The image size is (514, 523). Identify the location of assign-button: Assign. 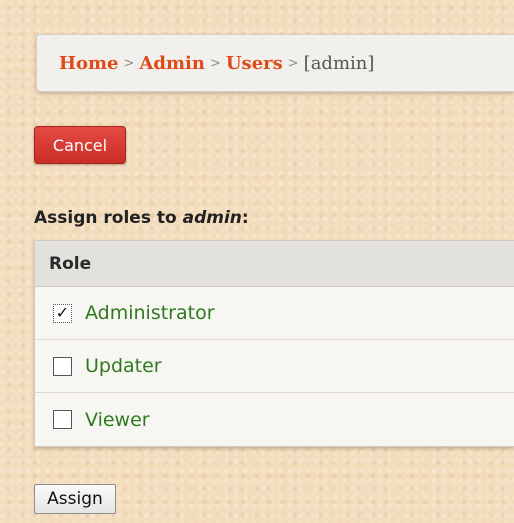
(75, 499).